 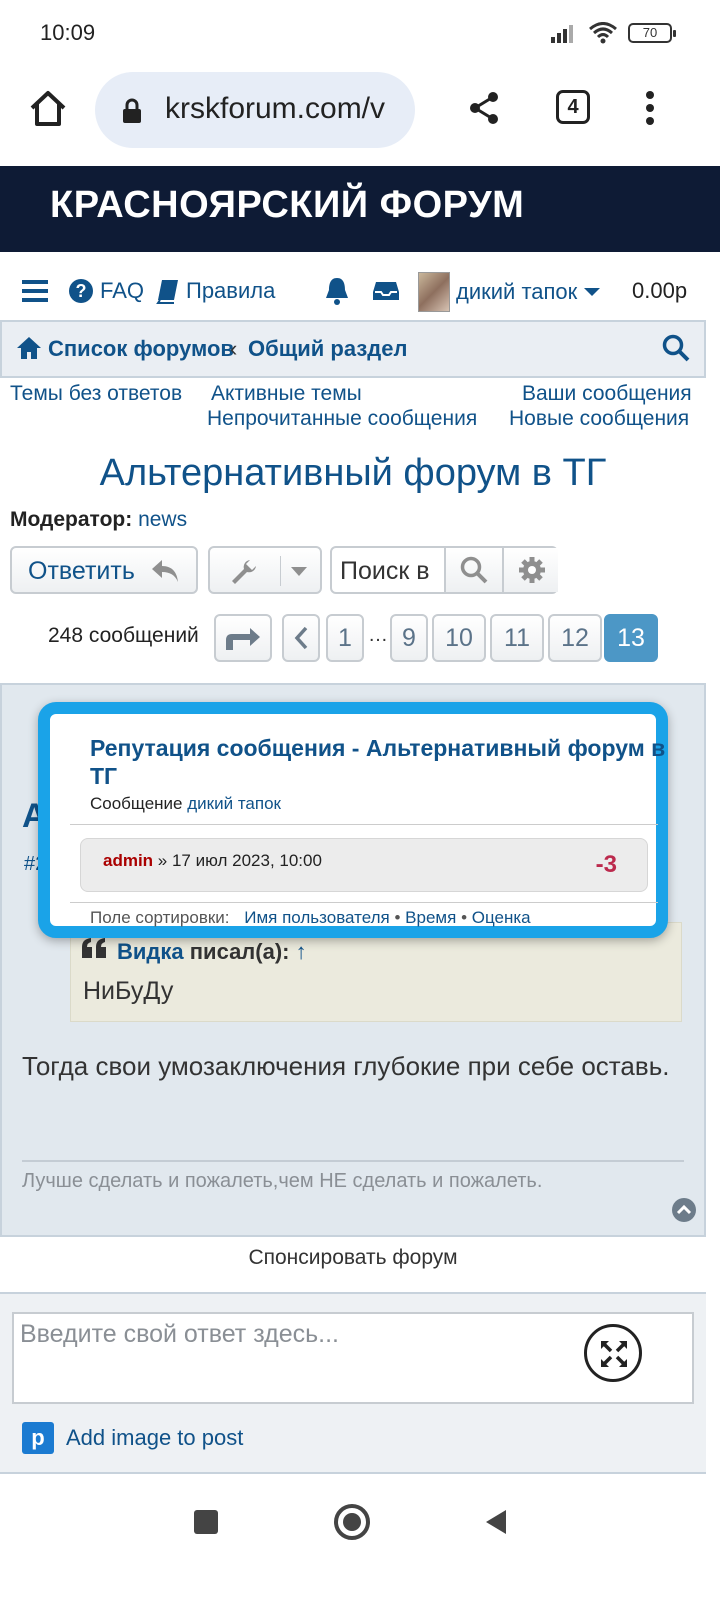 I want to click on browser-toolbar: krskforum.com/v 4, so click(x=360, y=114).